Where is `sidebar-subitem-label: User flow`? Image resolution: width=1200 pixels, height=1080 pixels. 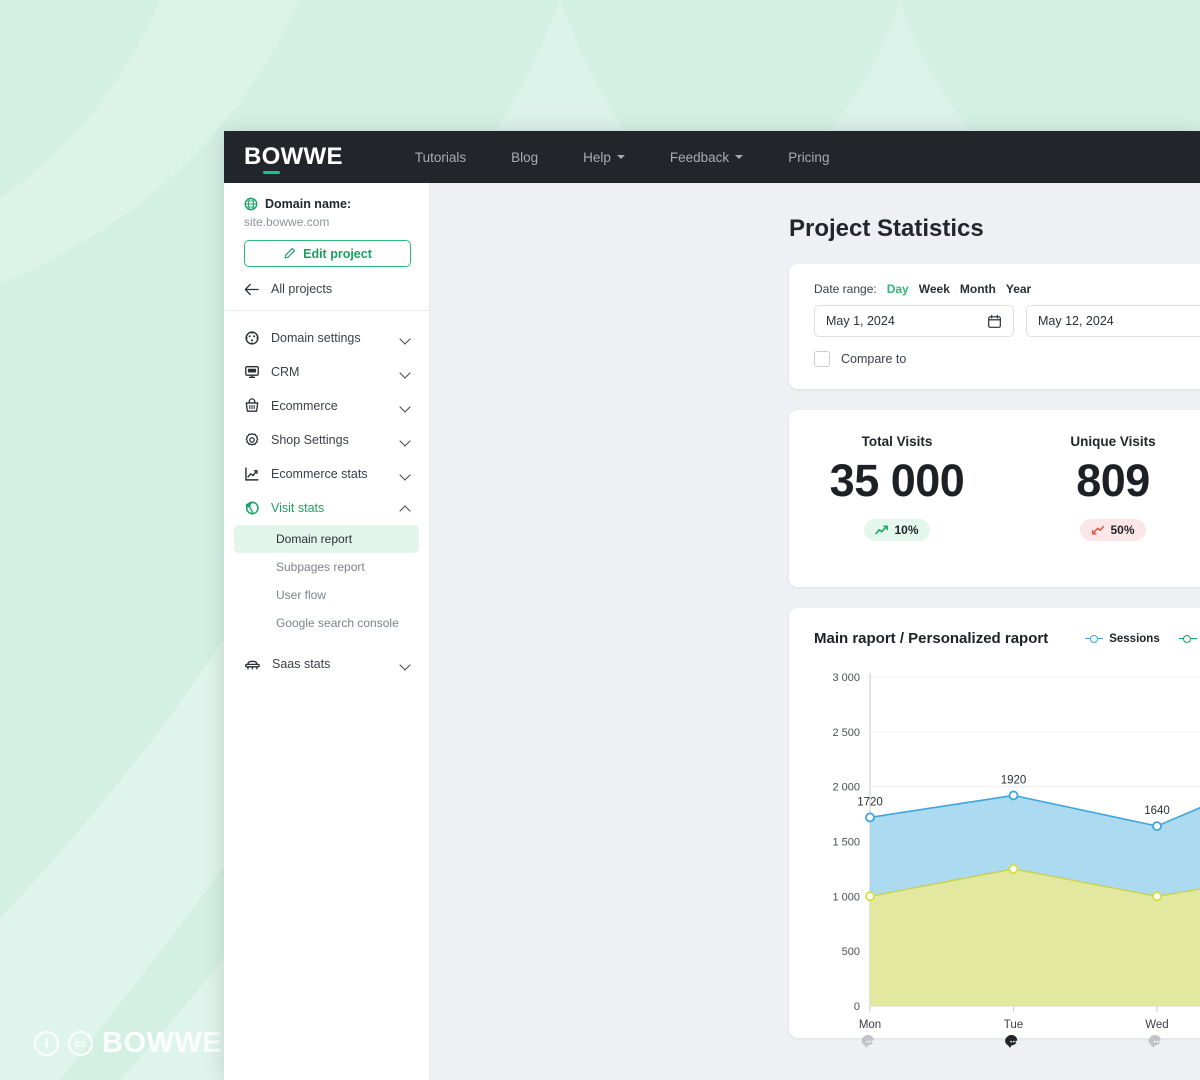 sidebar-subitem-label: User flow is located at coordinates (301, 595).